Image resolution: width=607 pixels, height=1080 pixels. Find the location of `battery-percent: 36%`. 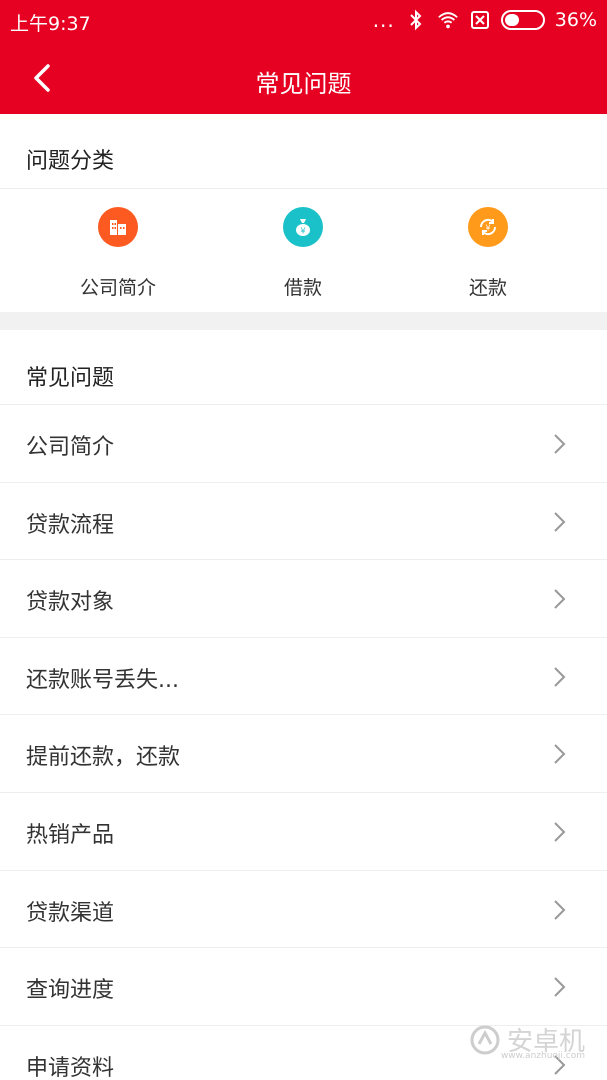

battery-percent: 36% is located at coordinates (575, 20).